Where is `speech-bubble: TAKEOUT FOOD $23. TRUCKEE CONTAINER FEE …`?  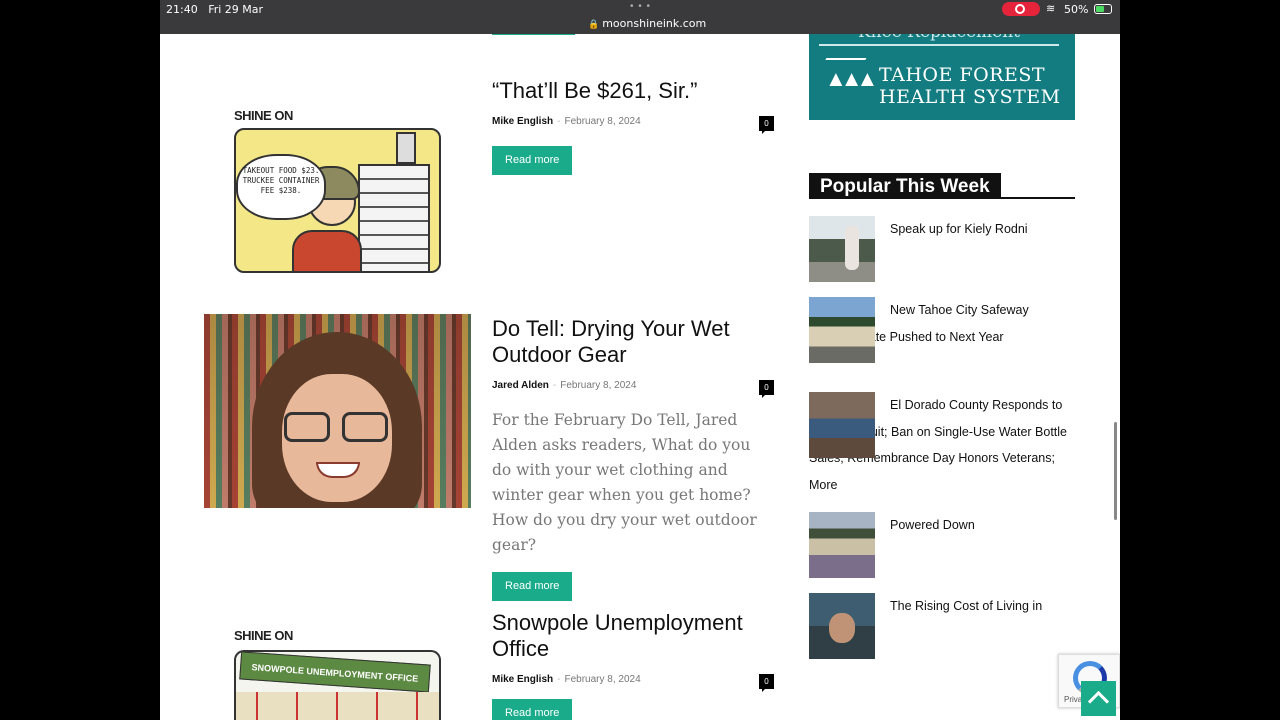
speech-bubble: TAKEOUT FOOD $23. TRUCKEE CONTAINER FEE … is located at coordinates (281, 187).